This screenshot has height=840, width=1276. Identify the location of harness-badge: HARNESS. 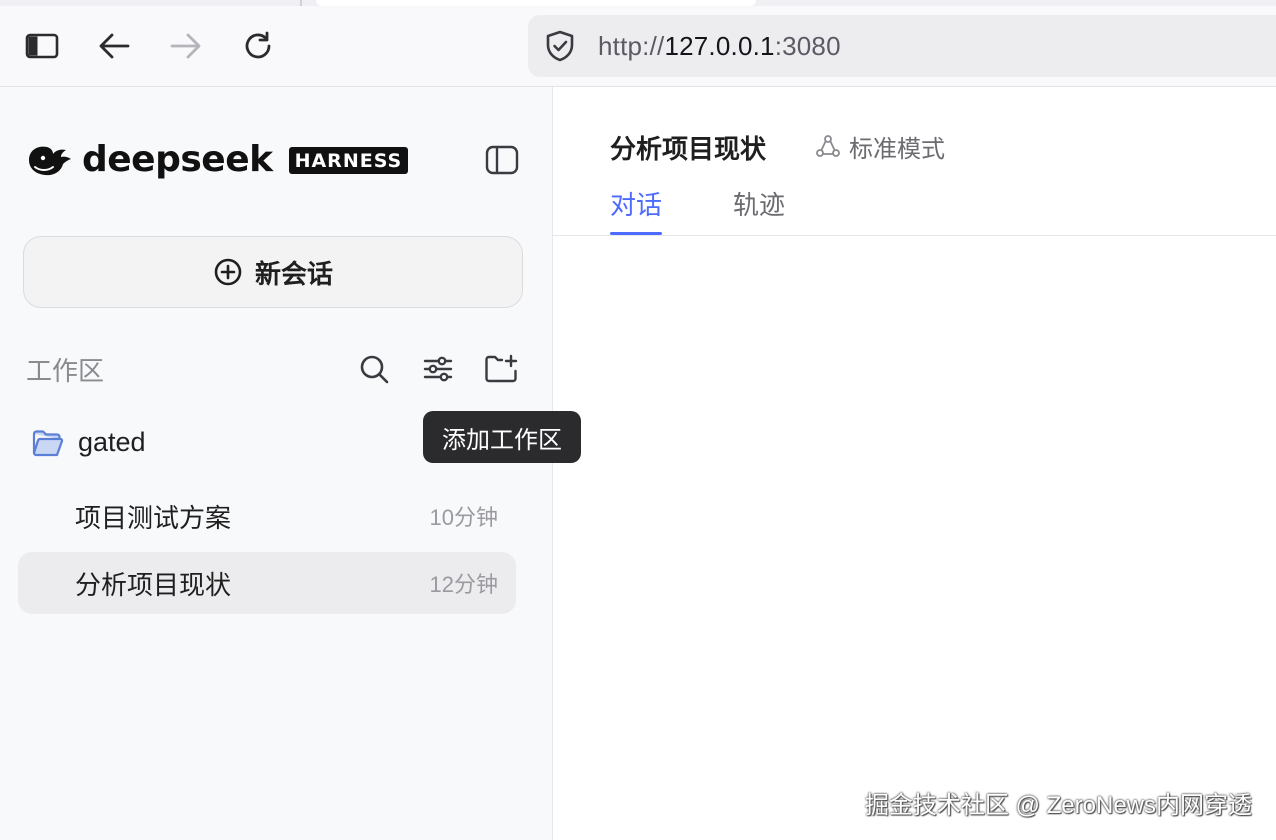
(348, 160).